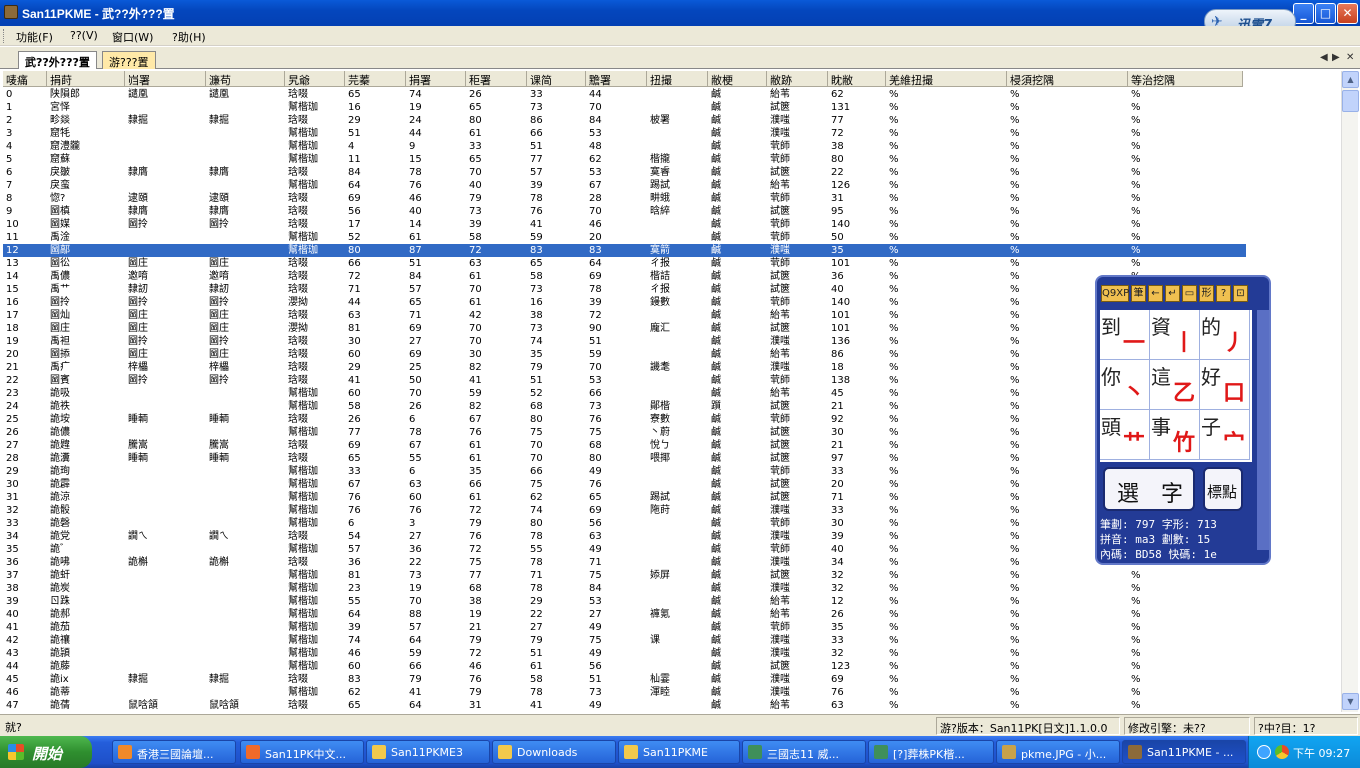  I want to click on ime-tool-button: 筆, so click(1138, 293).